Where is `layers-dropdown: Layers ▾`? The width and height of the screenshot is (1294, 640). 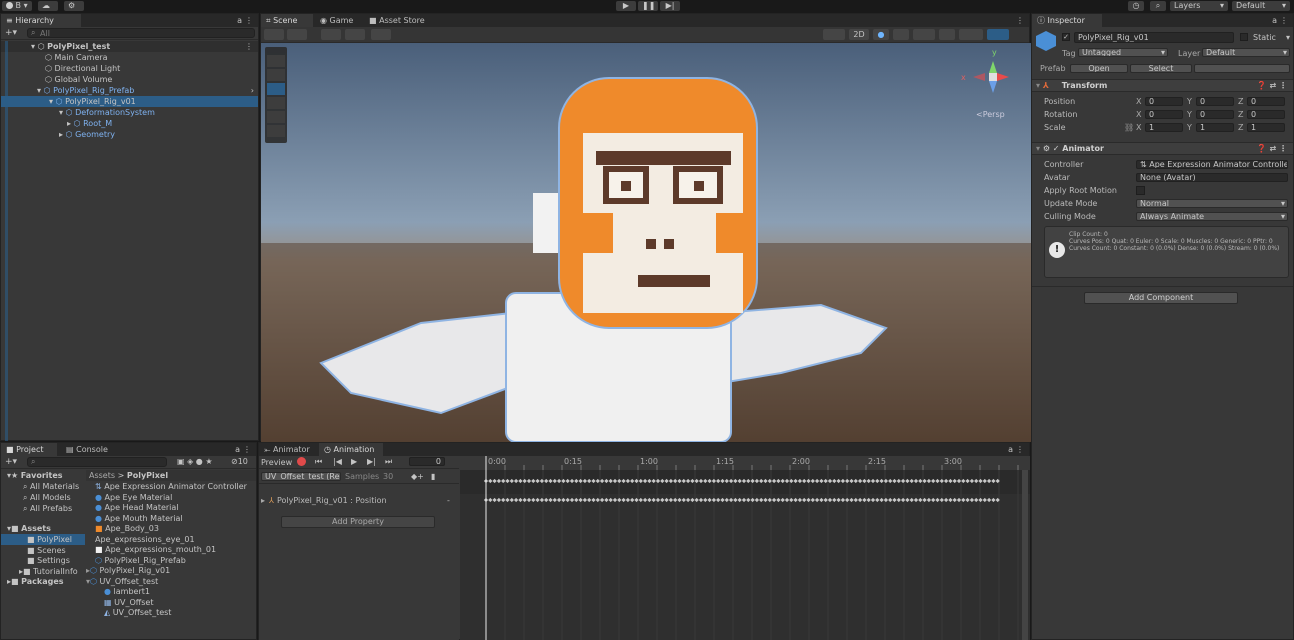 layers-dropdown: Layers ▾ is located at coordinates (1199, 6).